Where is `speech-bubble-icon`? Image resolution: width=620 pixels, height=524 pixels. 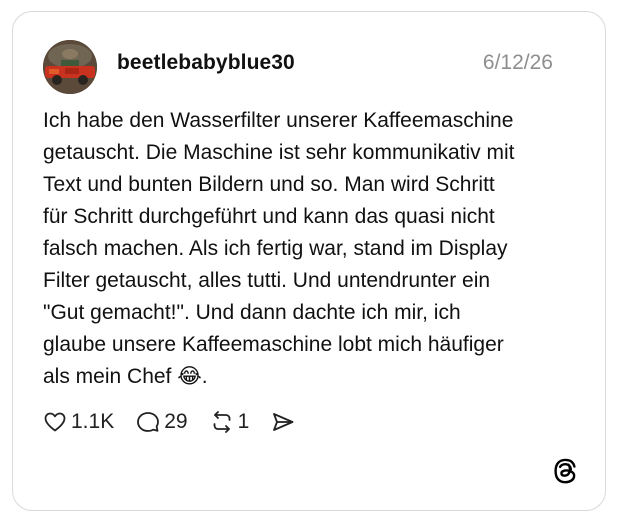
speech-bubble-icon is located at coordinates (148, 422).